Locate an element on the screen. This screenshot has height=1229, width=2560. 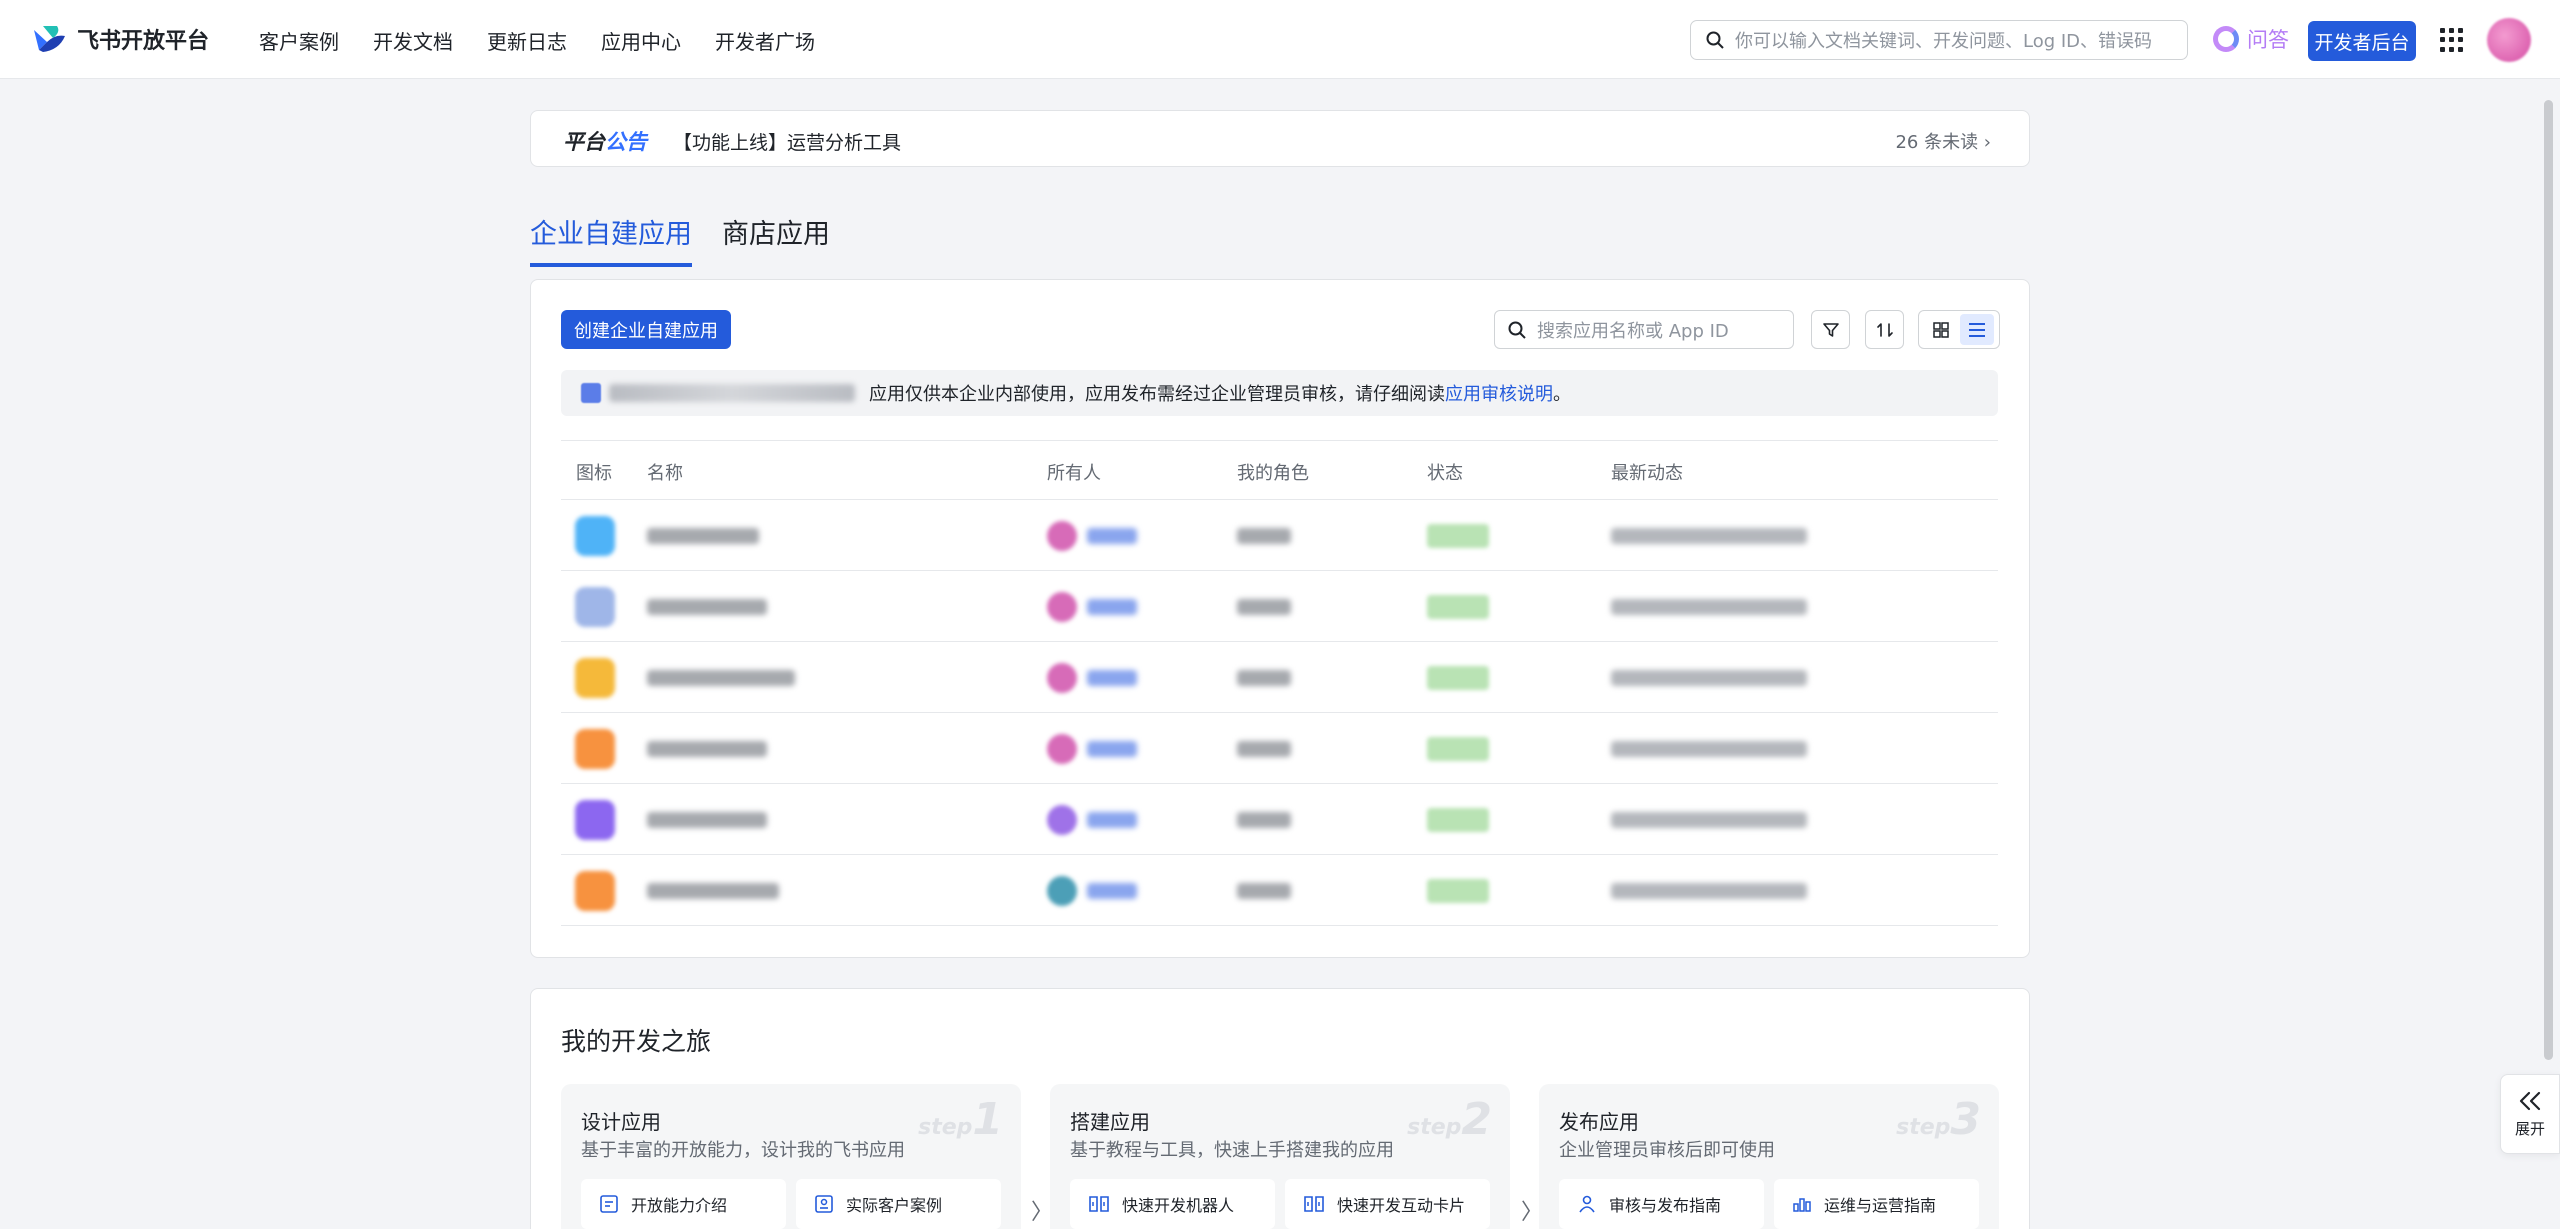
double-chevron-left-icon is located at coordinates (2530, 1100).